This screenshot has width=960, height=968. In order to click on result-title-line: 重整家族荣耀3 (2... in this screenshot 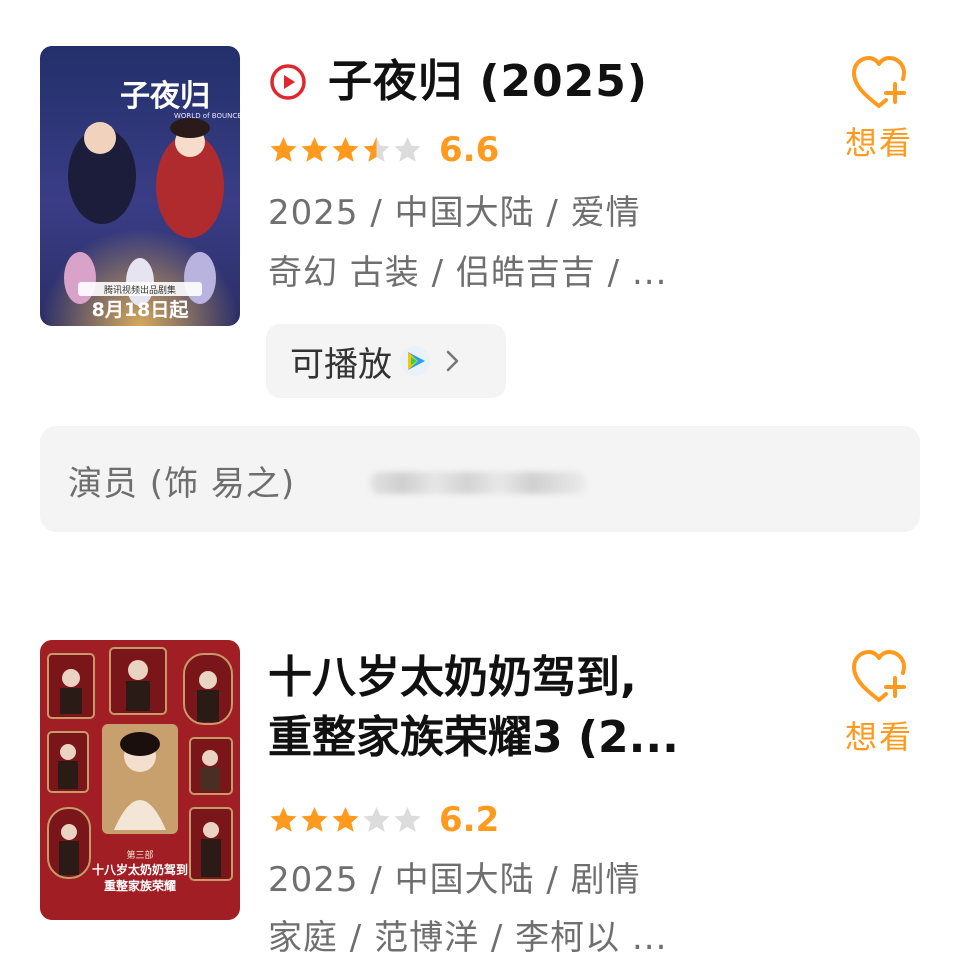, I will do `click(473, 737)`.